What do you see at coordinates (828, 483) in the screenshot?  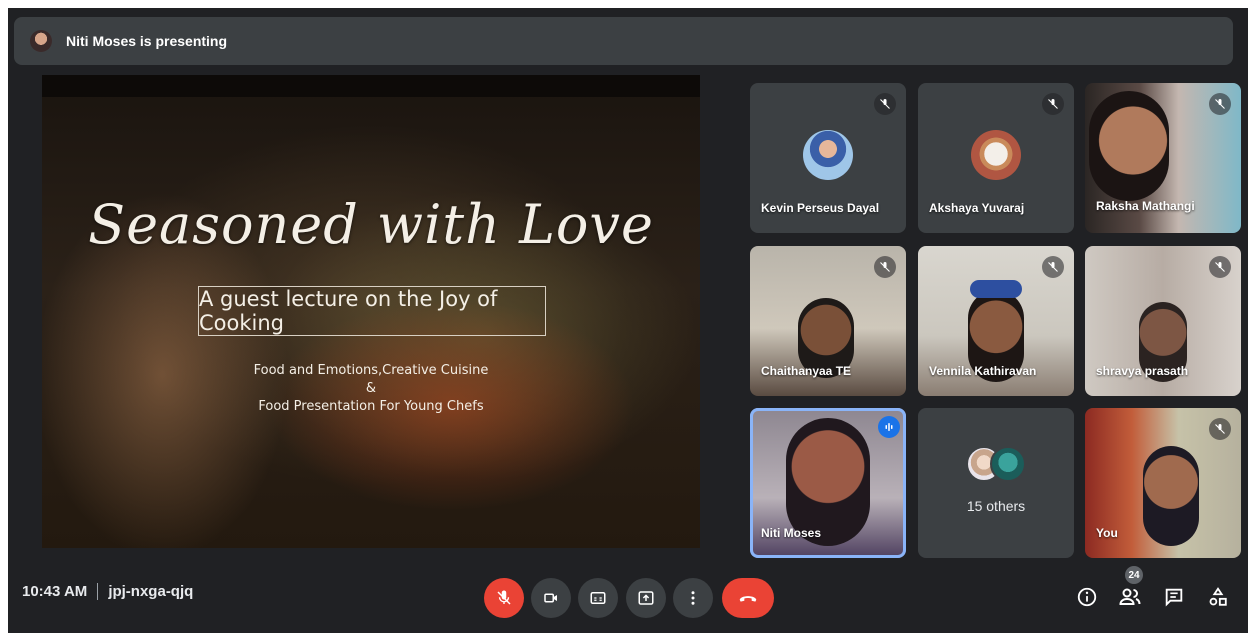 I see `participant-tile-active-speaker: Niti Moses` at bounding box center [828, 483].